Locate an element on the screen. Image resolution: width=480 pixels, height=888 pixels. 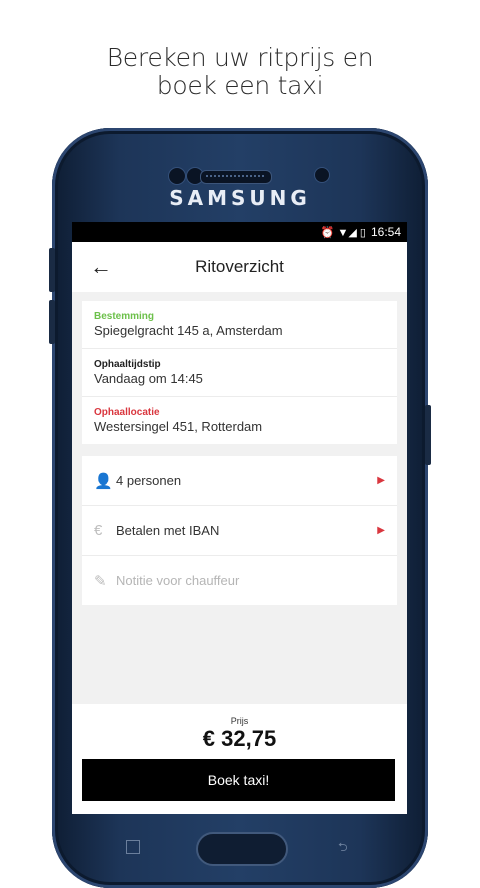
volume-up-key is located at coordinates (52, 270).